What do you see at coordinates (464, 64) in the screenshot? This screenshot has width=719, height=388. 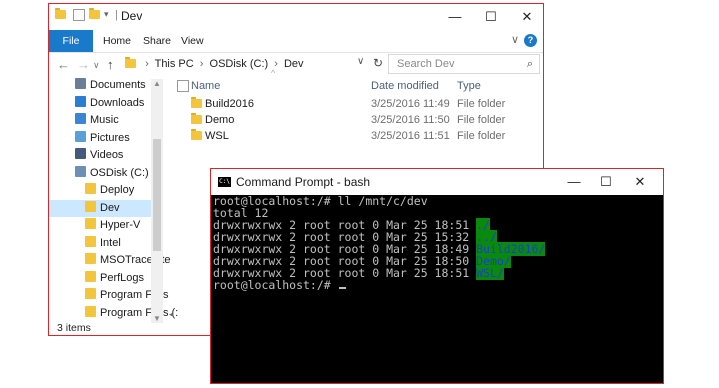 I see `search-input: Search Dev ⌕` at bounding box center [464, 64].